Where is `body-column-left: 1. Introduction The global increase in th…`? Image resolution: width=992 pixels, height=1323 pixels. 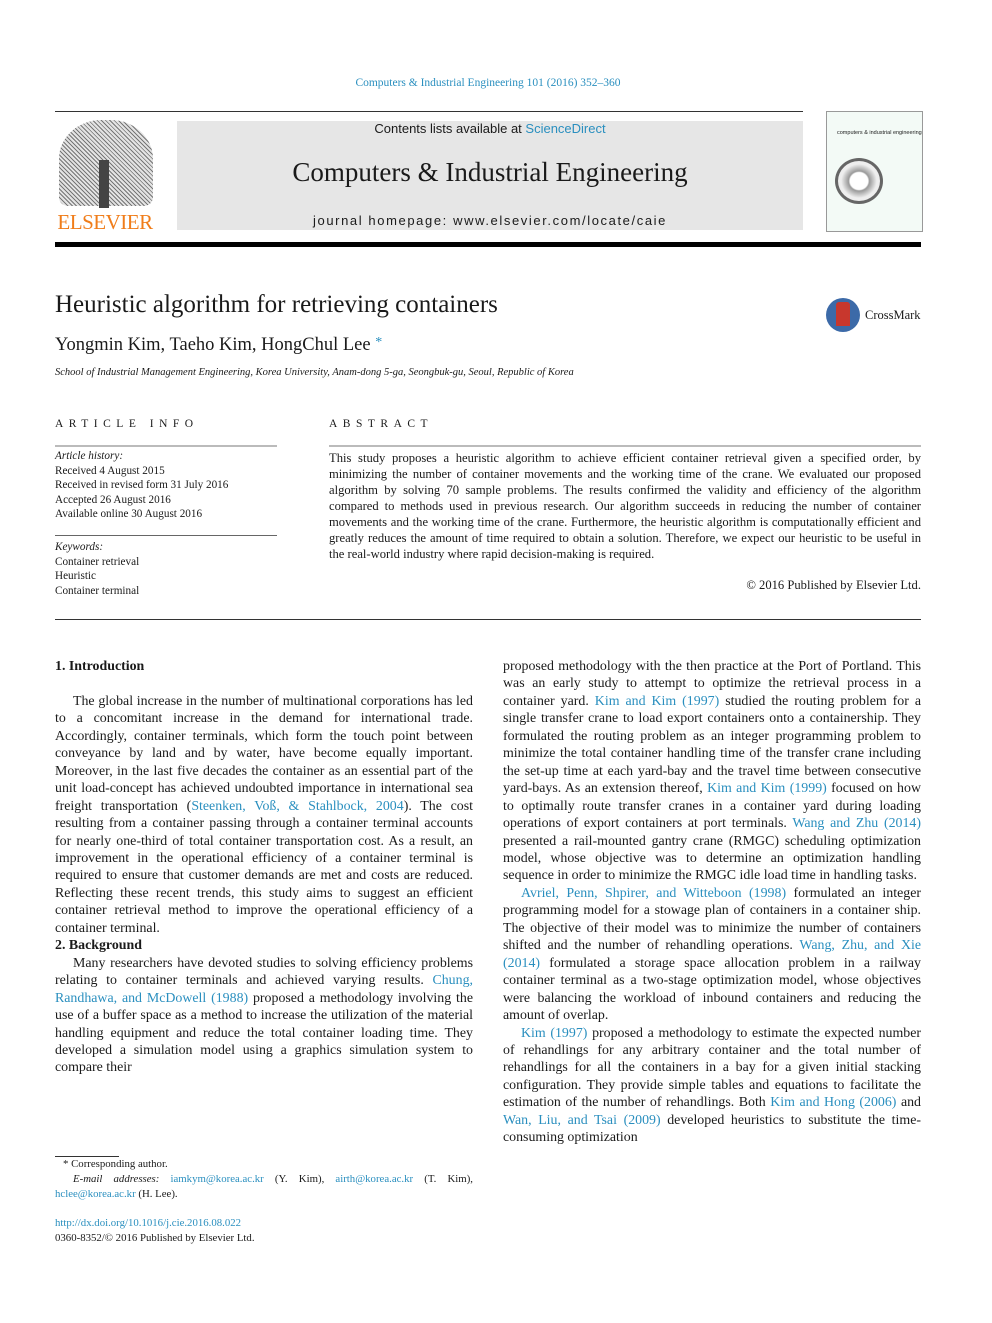
body-column-left: 1. Introduction The global increase in th… is located at coordinates (264, 867).